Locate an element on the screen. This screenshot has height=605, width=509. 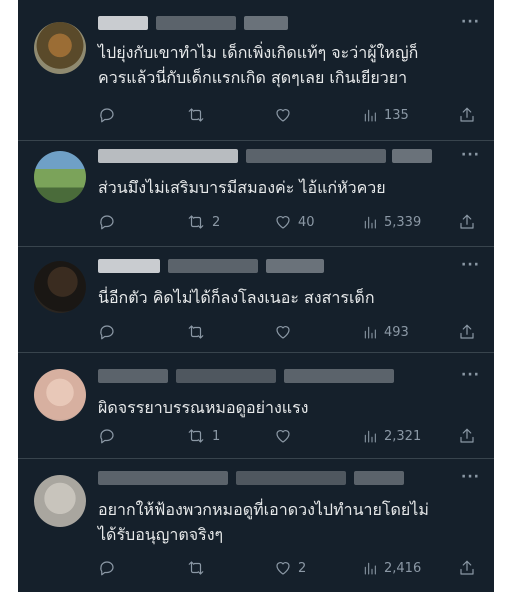
tweet-actions: 493 is located at coordinates (288, 332).